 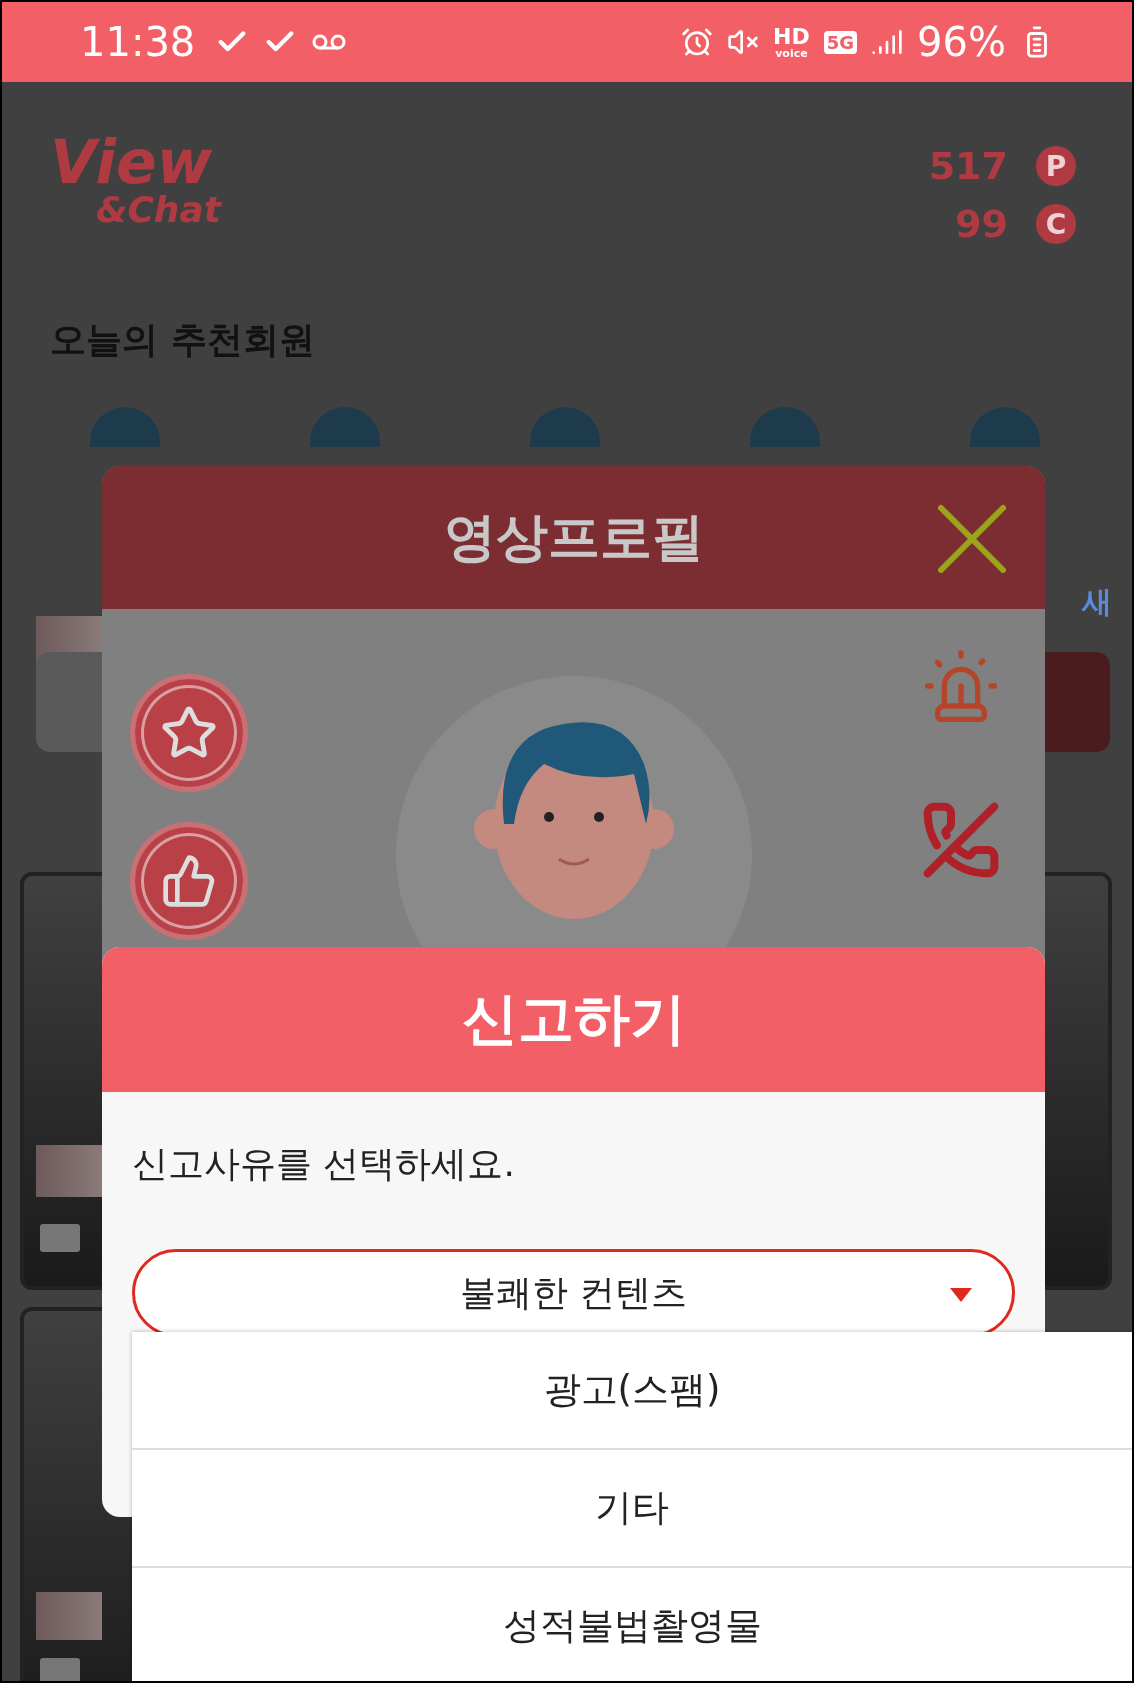 I want to click on currency-badge: P, so click(x=1056, y=166).